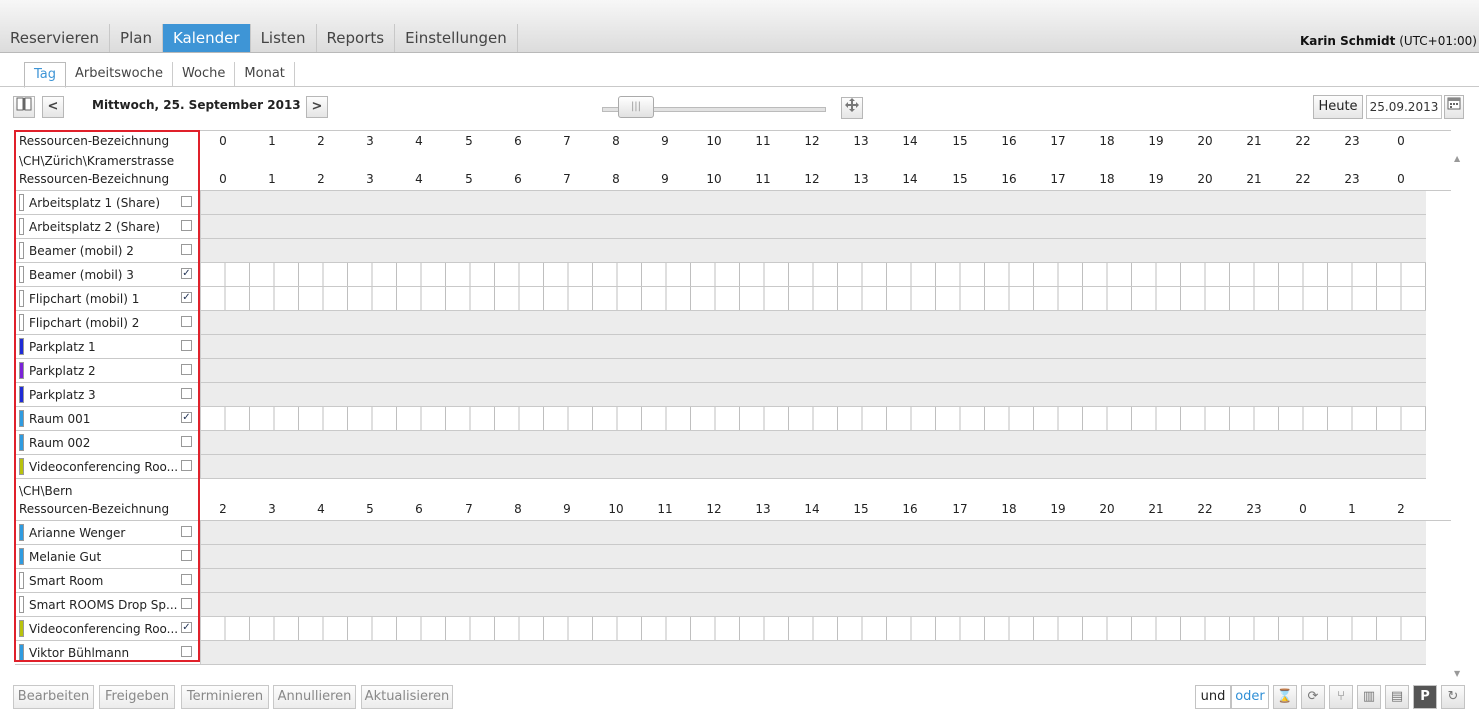 This screenshot has height=719, width=1479. What do you see at coordinates (314, 697) in the screenshot?
I see `annullieren-button: Annullieren` at bounding box center [314, 697].